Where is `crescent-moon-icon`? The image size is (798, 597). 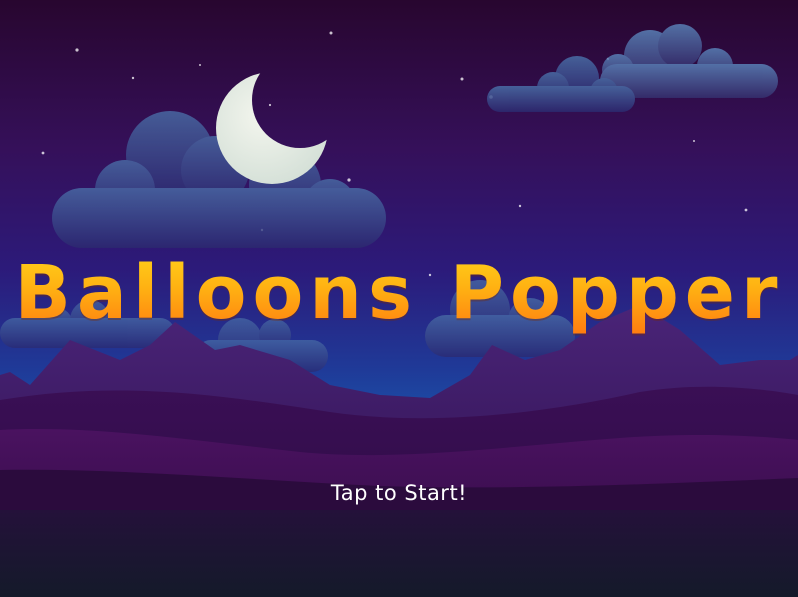
crescent-moon-icon is located at coordinates (270, 130).